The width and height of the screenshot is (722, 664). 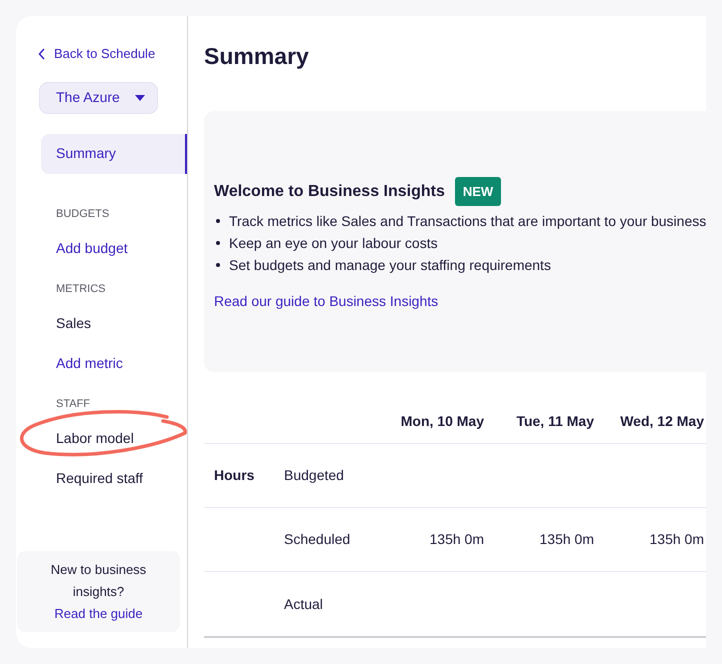 I want to click on bullet-text: Track metrics like Sales and Transactions that are important to your business, so click(x=467, y=221).